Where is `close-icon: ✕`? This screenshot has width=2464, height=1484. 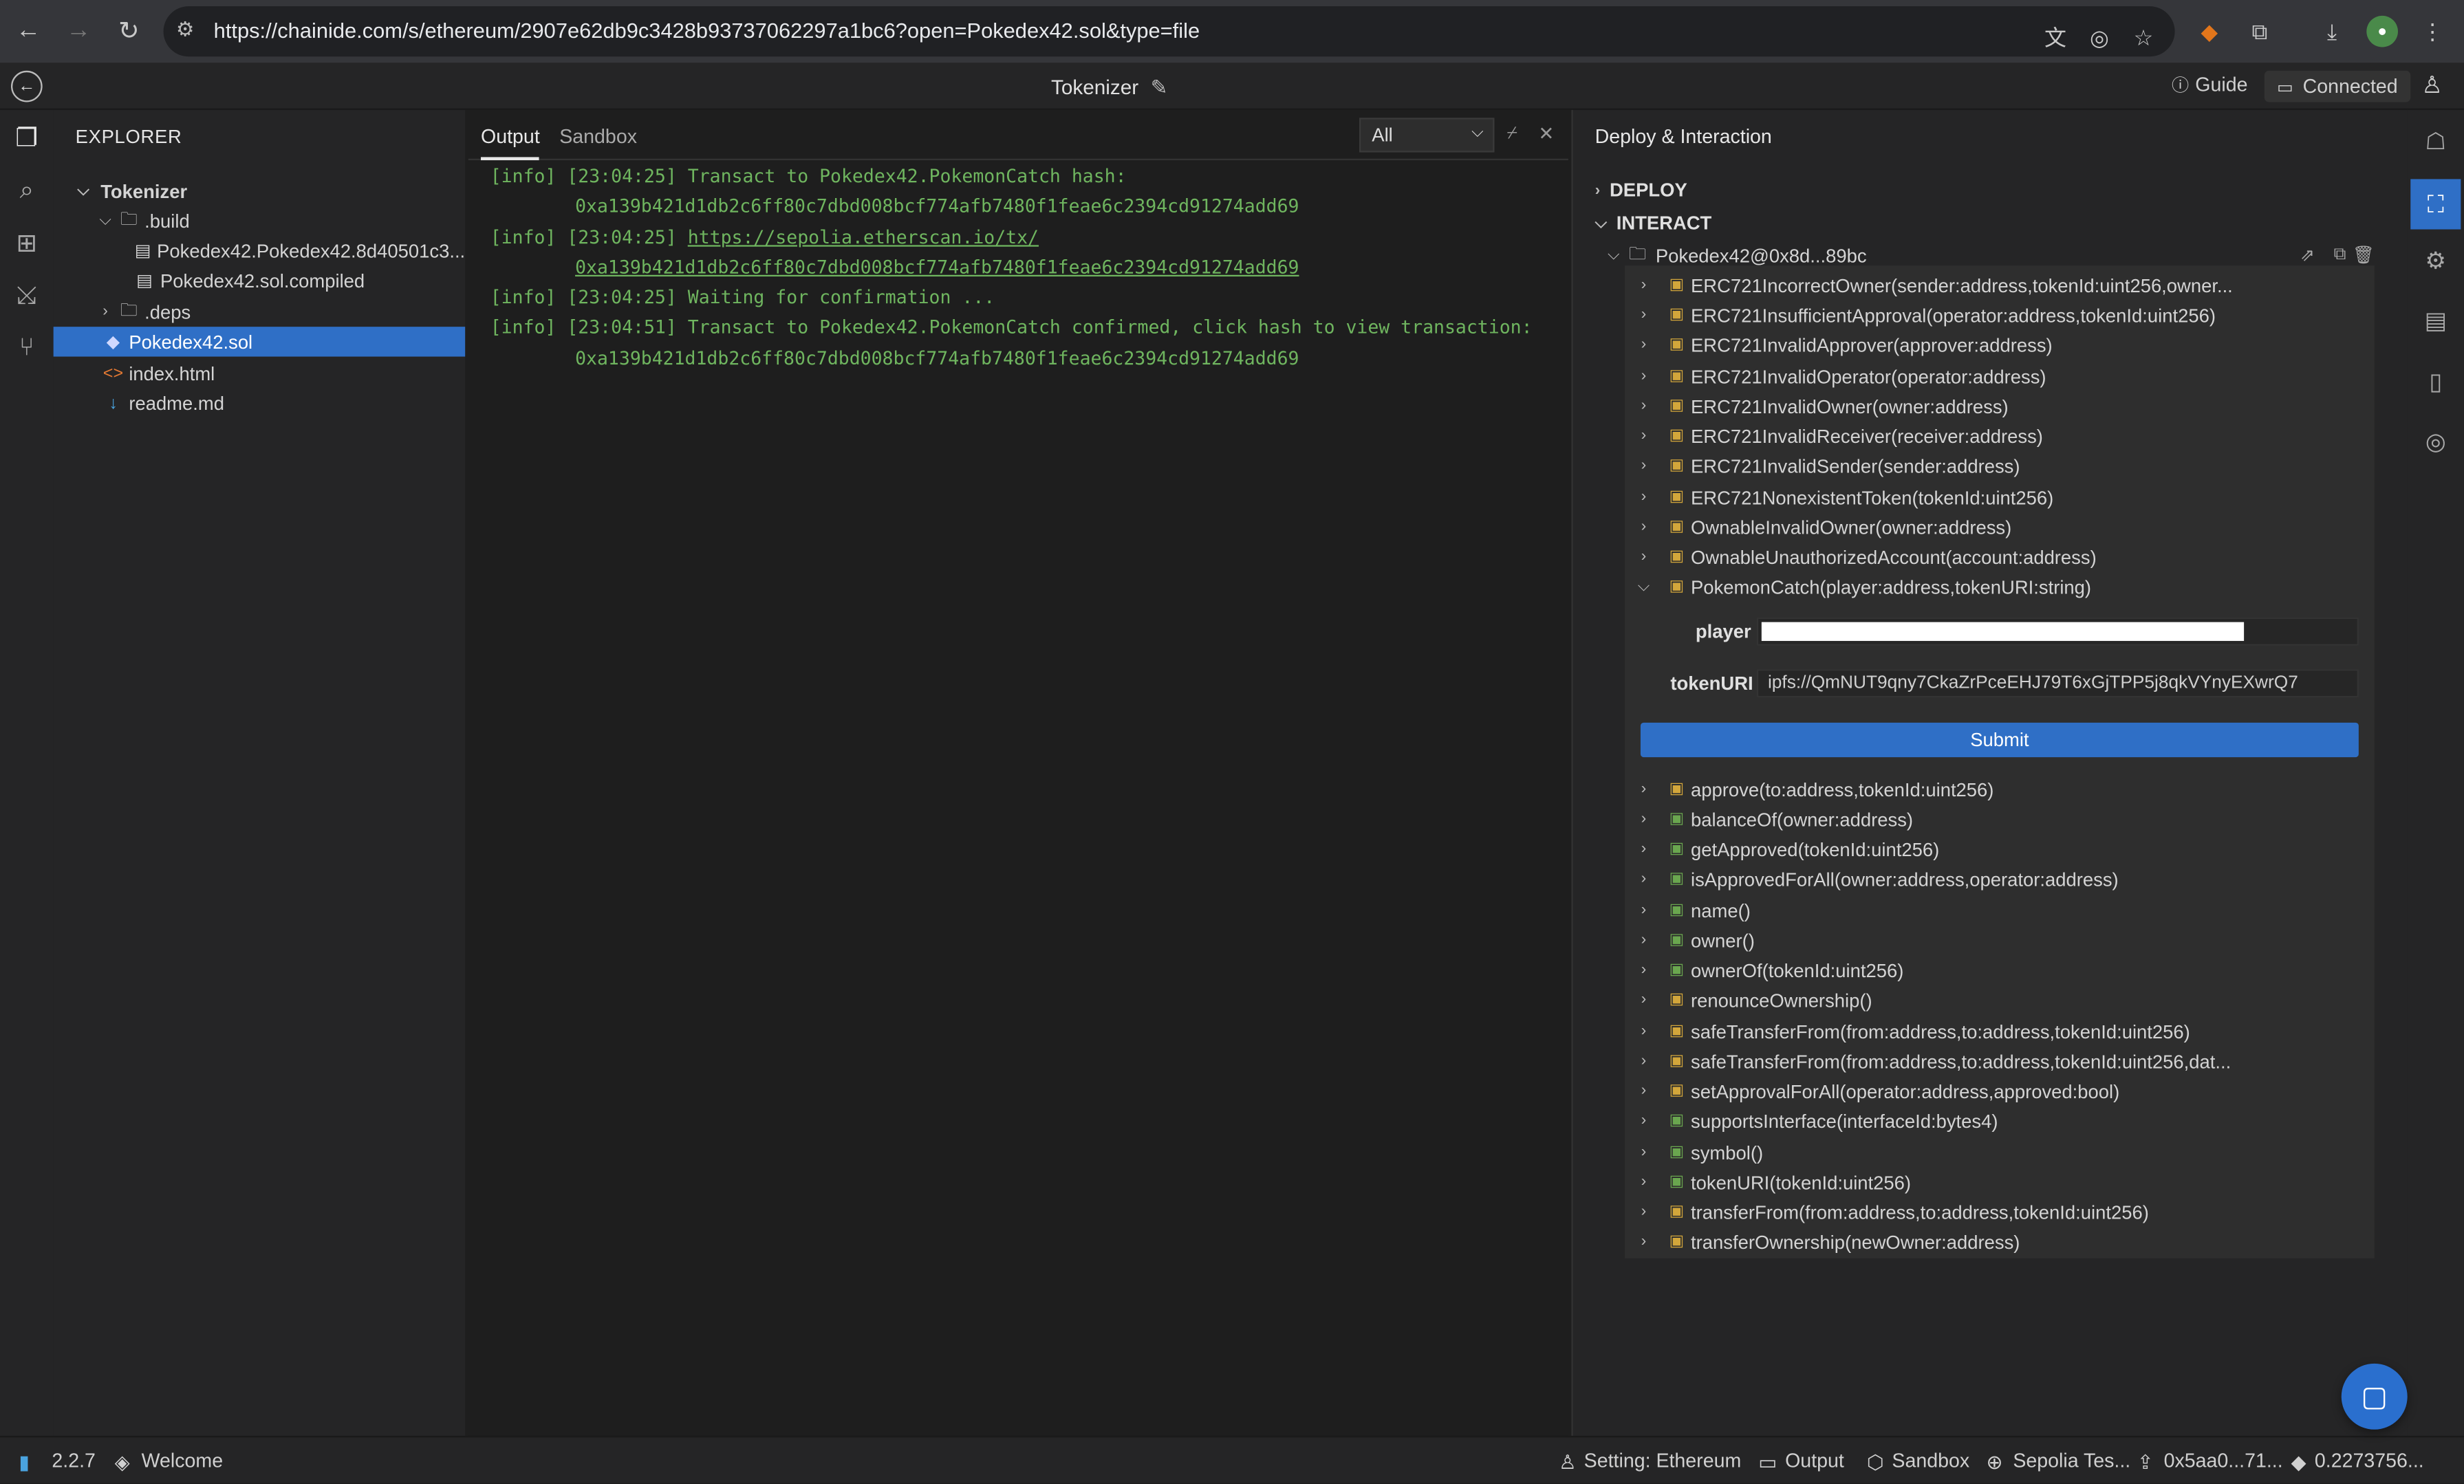 close-icon: ✕ is located at coordinates (1546, 133).